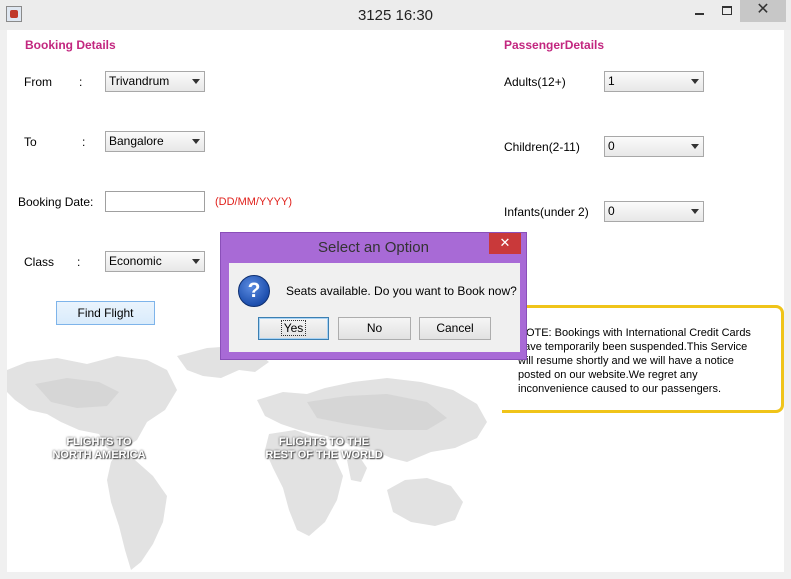 This screenshot has height=579, width=791. What do you see at coordinates (699, 11) in the screenshot?
I see `minimize-button` at bounding box center [699, 11].